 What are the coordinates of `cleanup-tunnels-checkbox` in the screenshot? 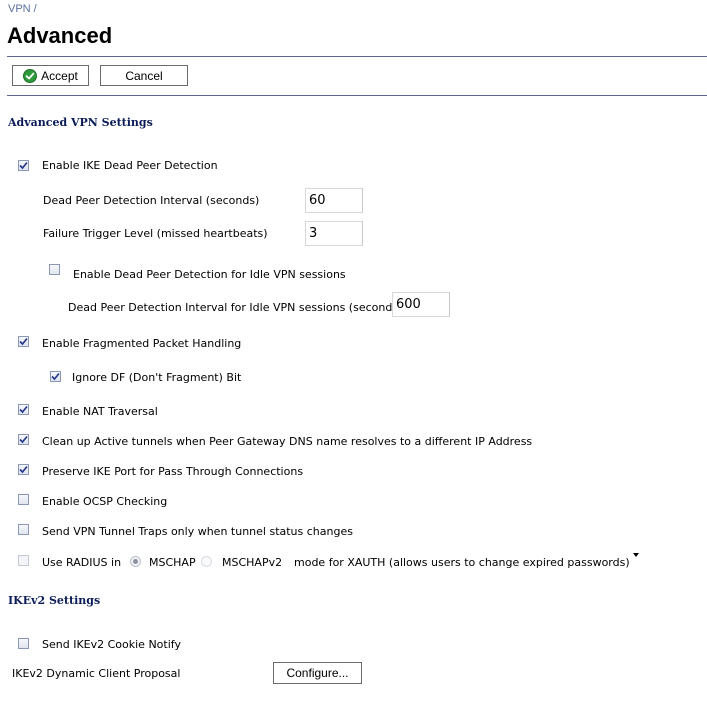 It's located at (23, 439).